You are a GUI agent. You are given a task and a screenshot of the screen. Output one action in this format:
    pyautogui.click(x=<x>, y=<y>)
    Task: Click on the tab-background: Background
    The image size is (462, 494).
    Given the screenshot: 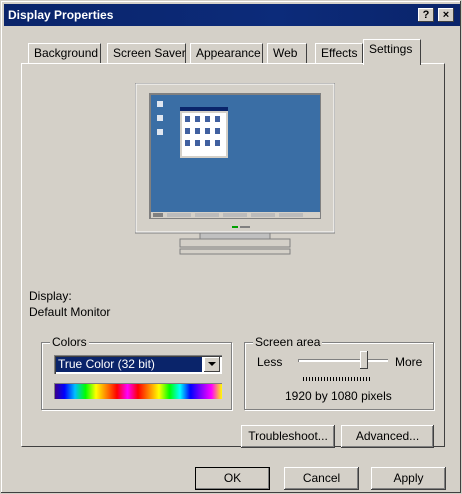 What is the action you would take?
    pyautogui.click(x=64, y=53)
    